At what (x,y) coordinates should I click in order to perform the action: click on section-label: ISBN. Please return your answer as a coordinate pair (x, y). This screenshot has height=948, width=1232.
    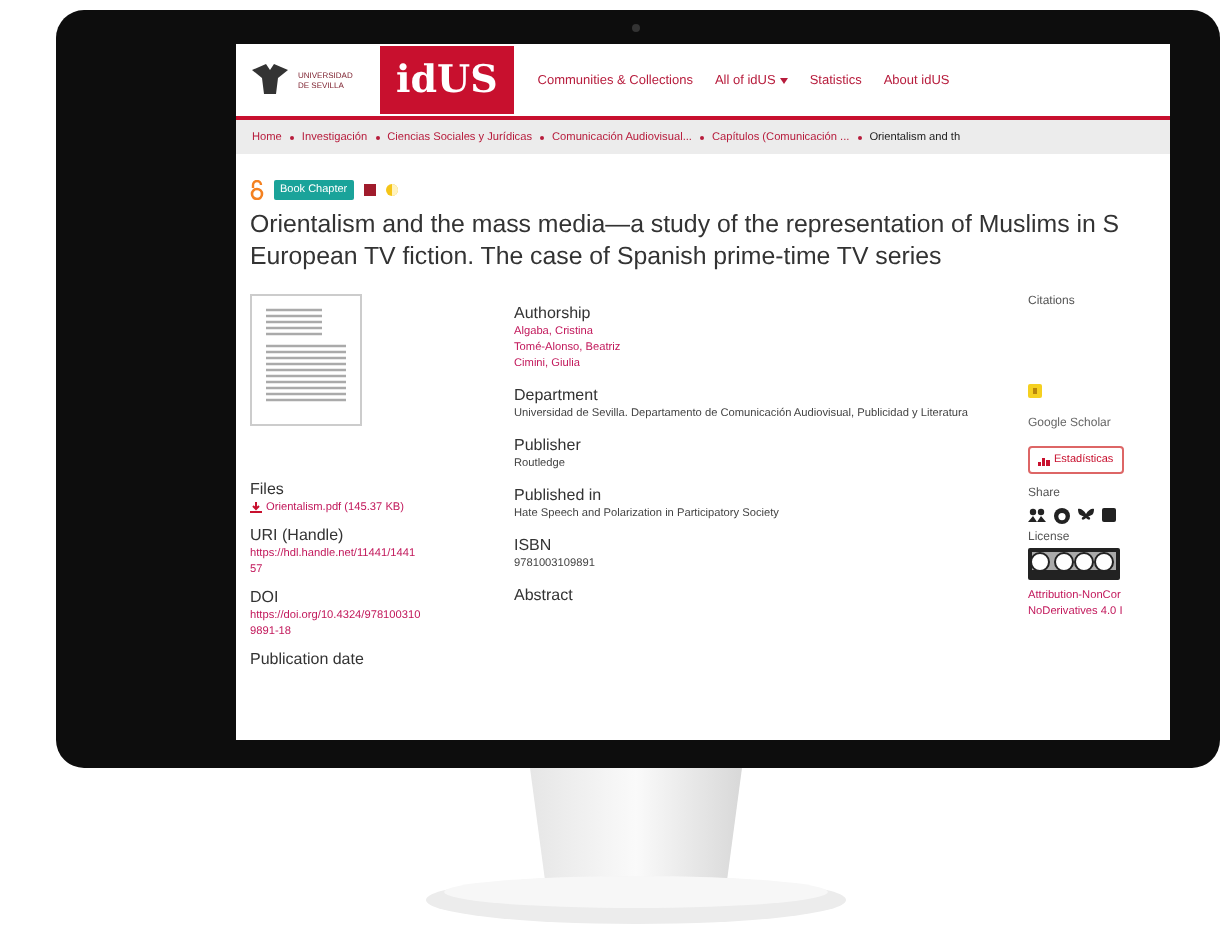
    Looking at the image, I should click on (534, 545).